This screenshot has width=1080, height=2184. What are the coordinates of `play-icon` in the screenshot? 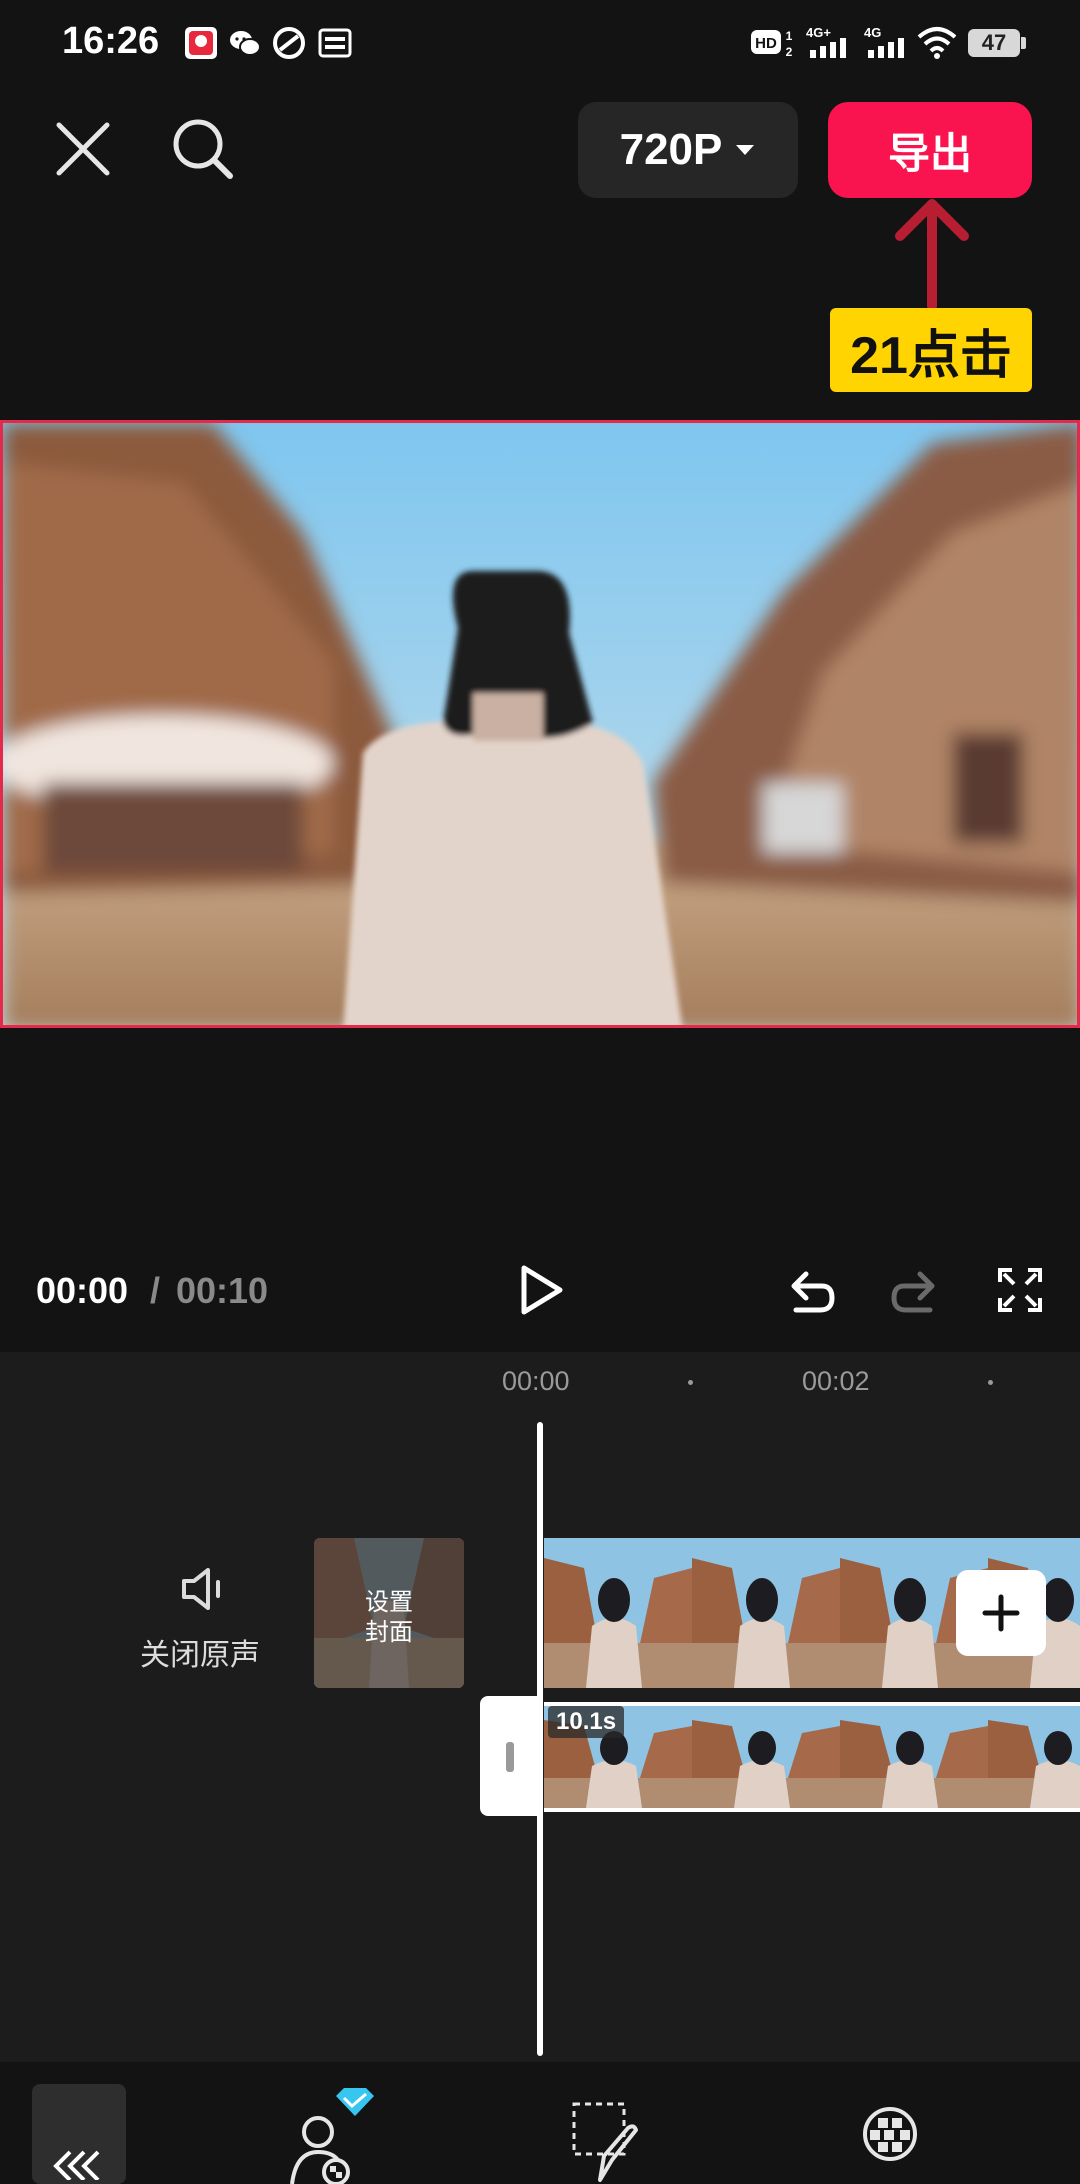 It's located at (542, 1290).